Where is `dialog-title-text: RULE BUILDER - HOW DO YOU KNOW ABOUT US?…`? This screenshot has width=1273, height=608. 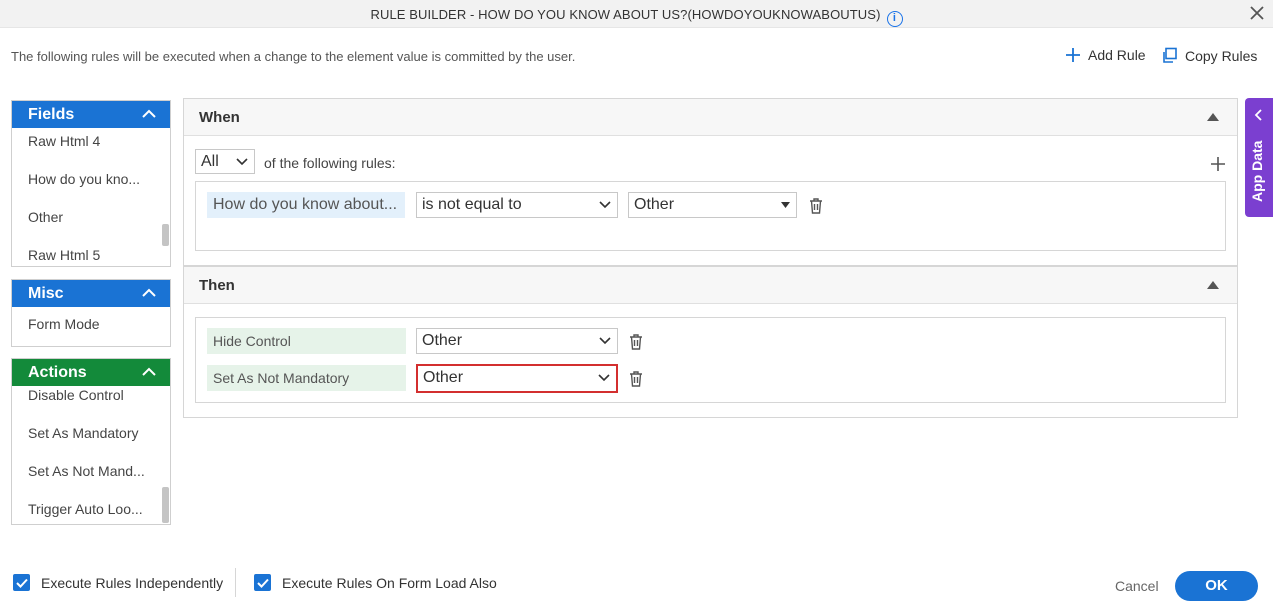
dialog-title-text: RULE BUILDER - HOW DO YOU KNOW ABOUT US?… is located at coordinates (625, 14).